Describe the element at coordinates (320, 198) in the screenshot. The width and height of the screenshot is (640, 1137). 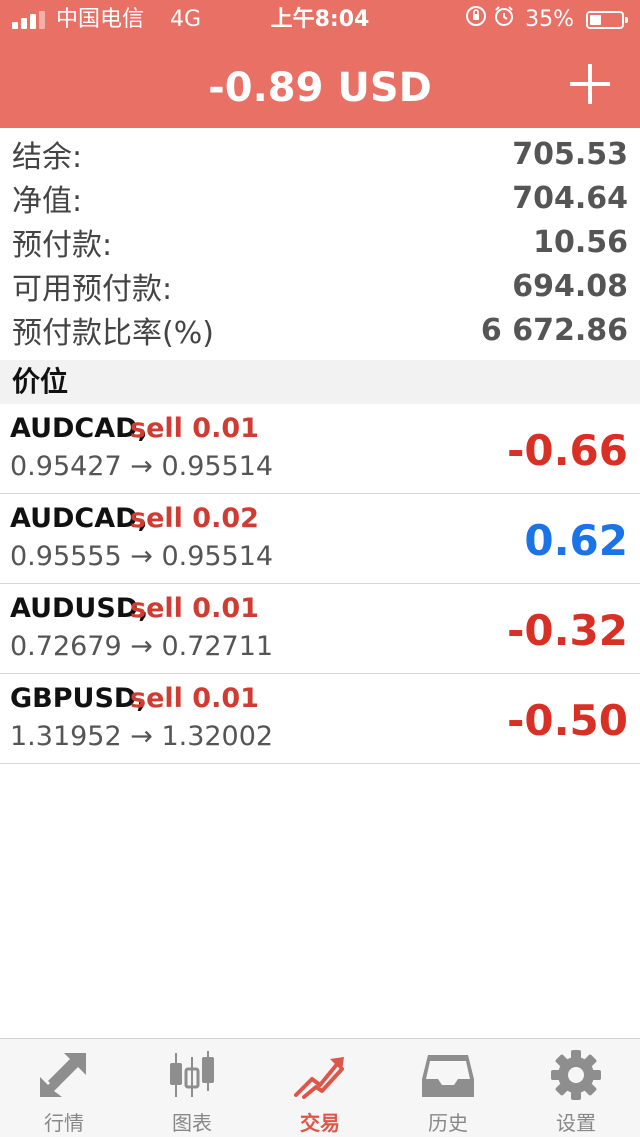
I see `summary-row-equity: 净值: 704.64` at that location.